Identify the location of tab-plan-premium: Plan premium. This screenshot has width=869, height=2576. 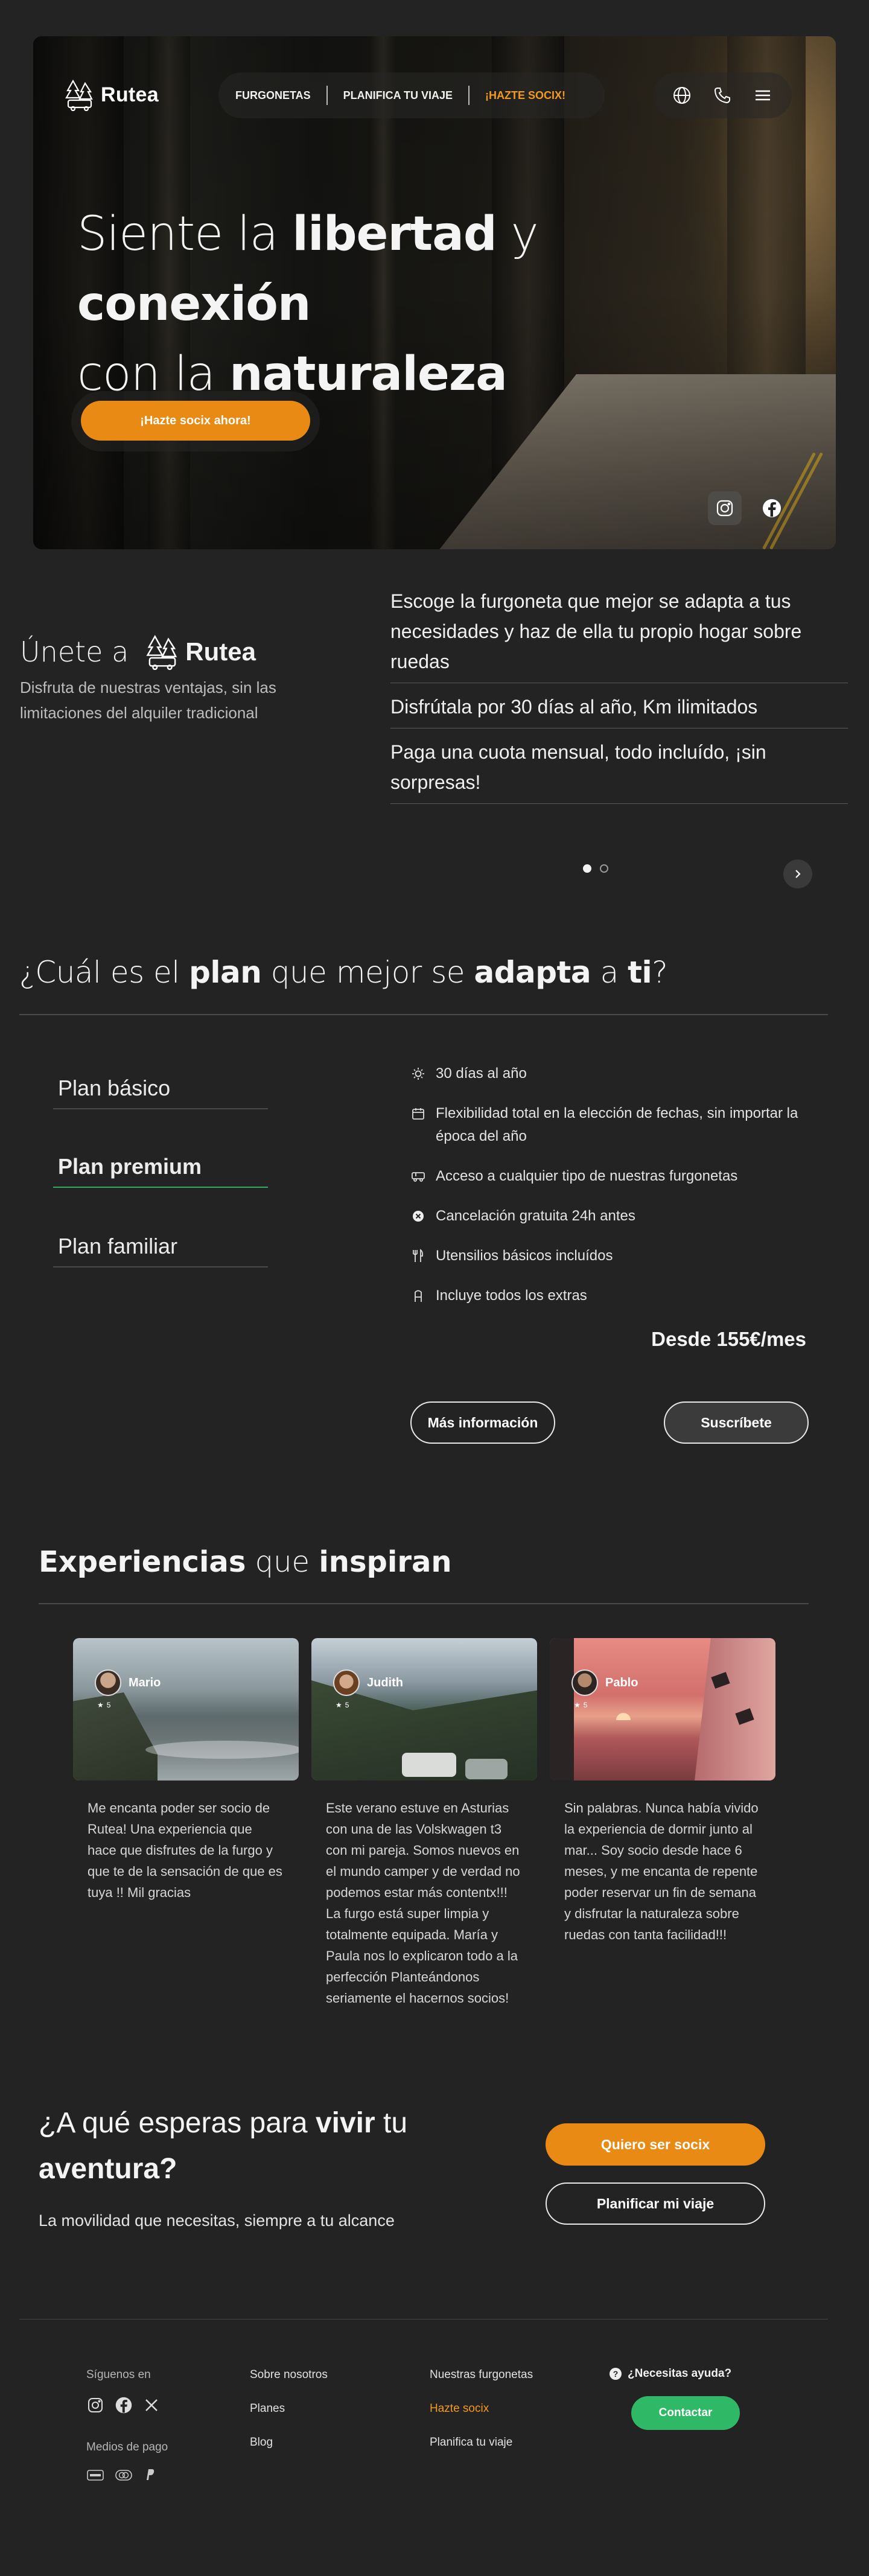
(160, 1167).